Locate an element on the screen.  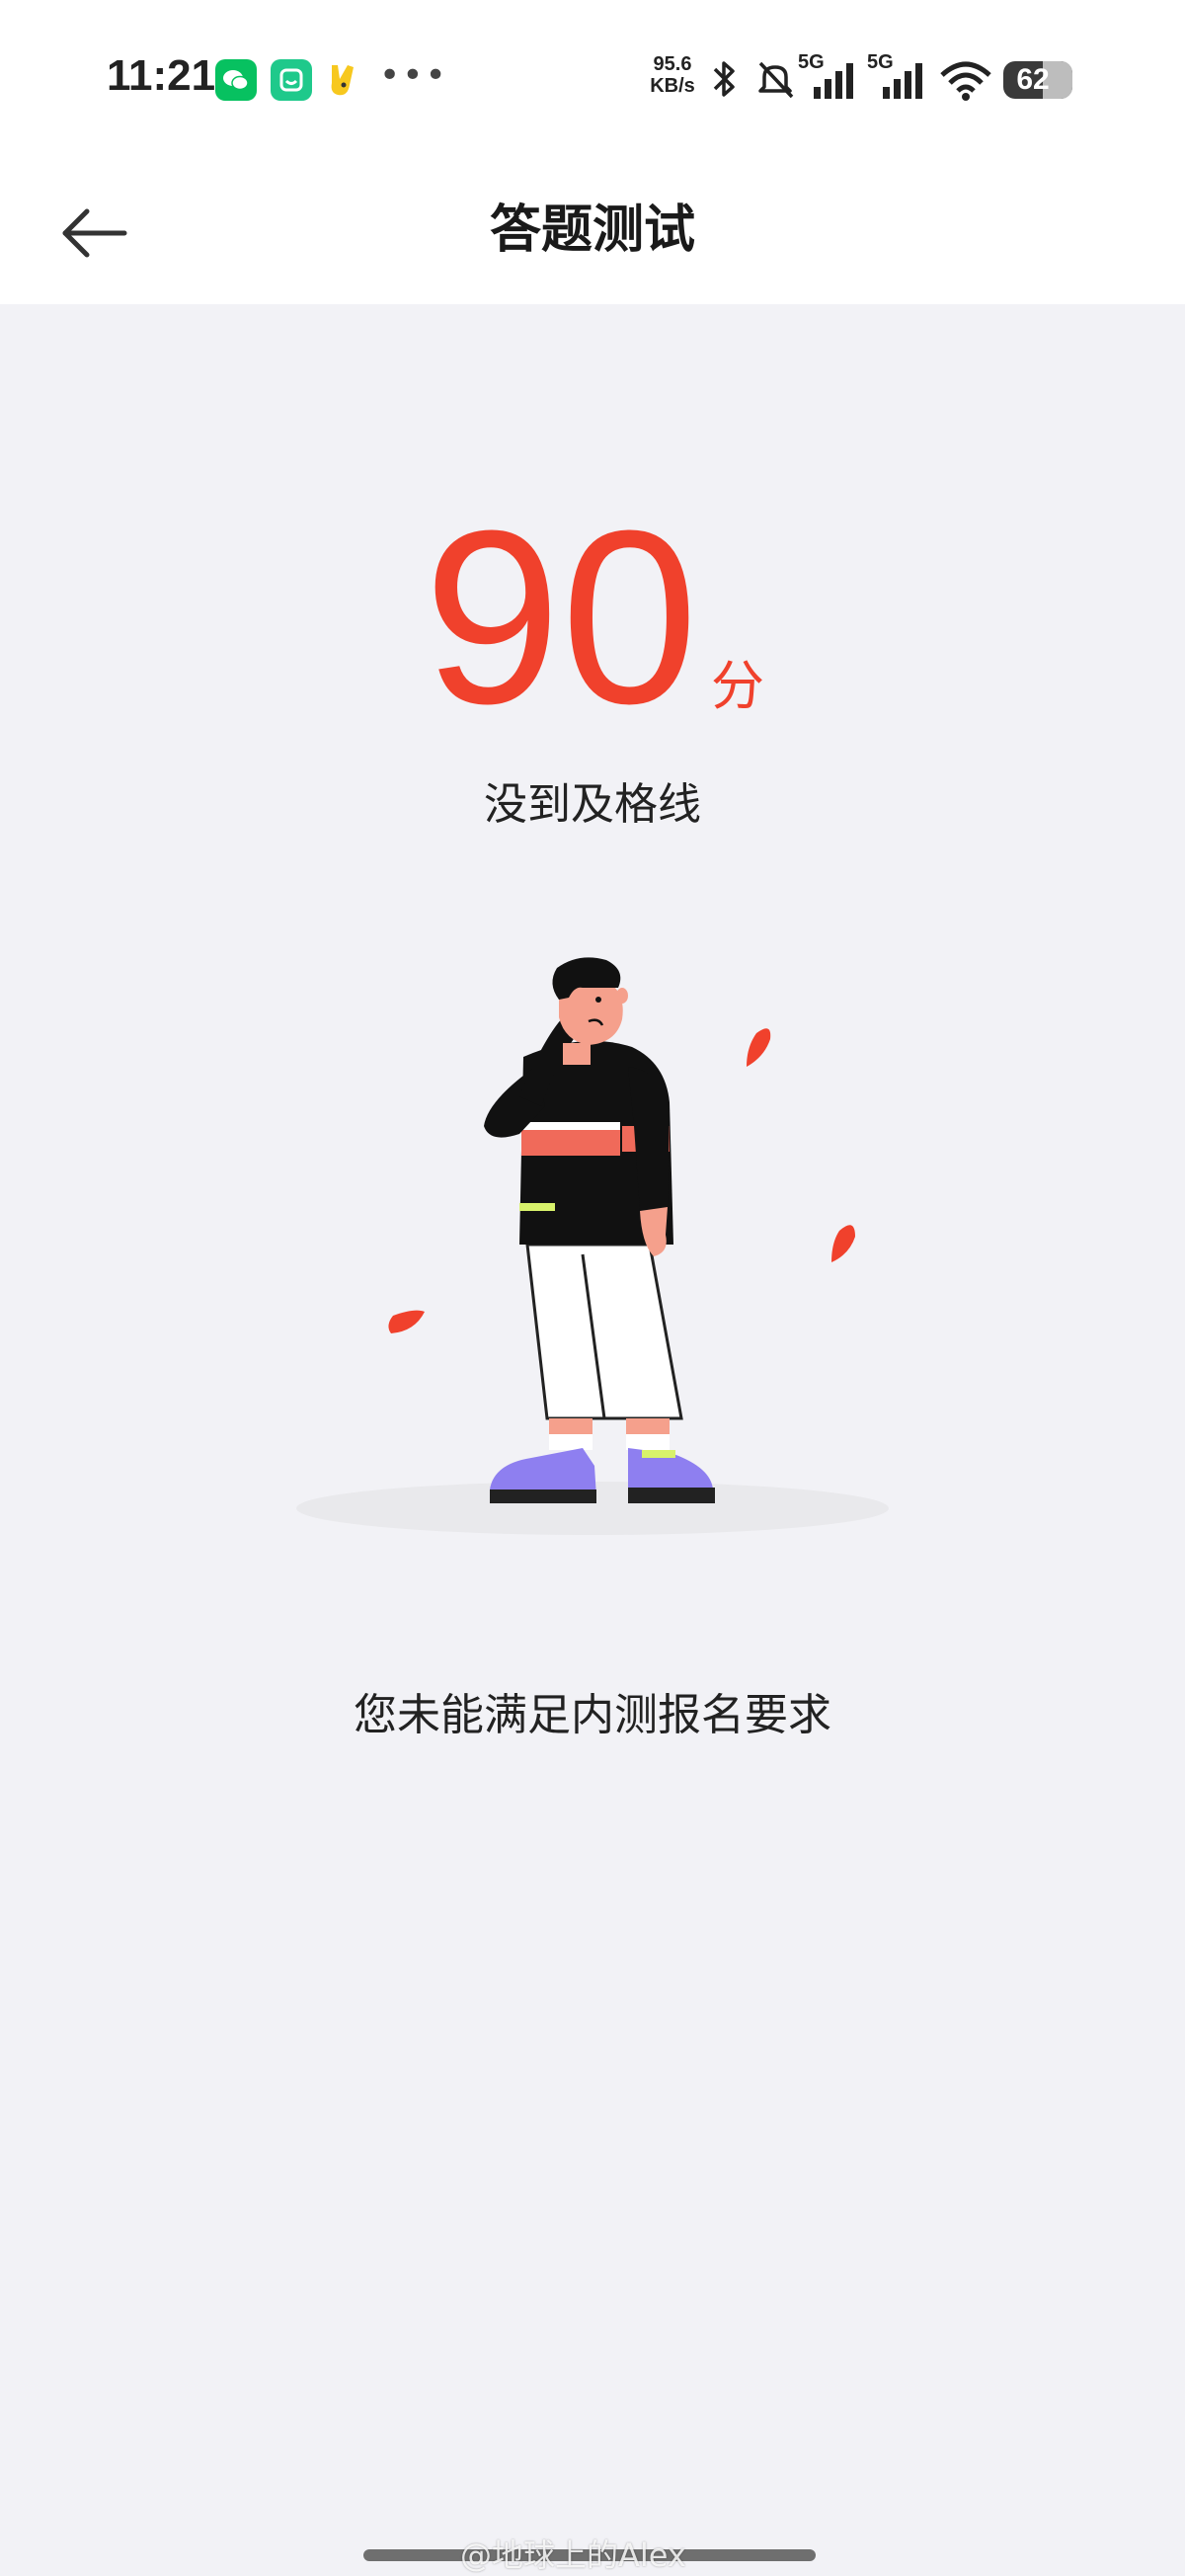
net-speed-value: 95.6 is located at coordinates (673, 64).